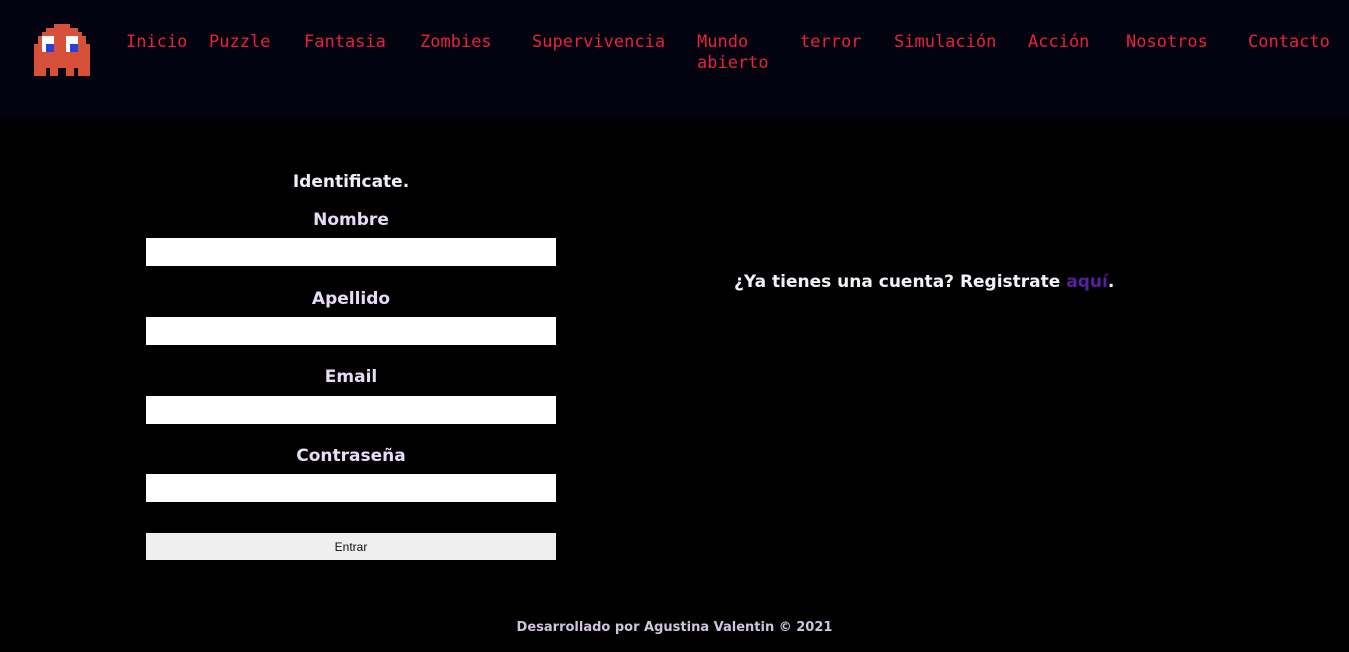 The width and height of the screenshot is (1349, 652). Describe the element at coordinates (351, 456) in the screenshot. I see `contrasena-label: Contraseña` at that location.